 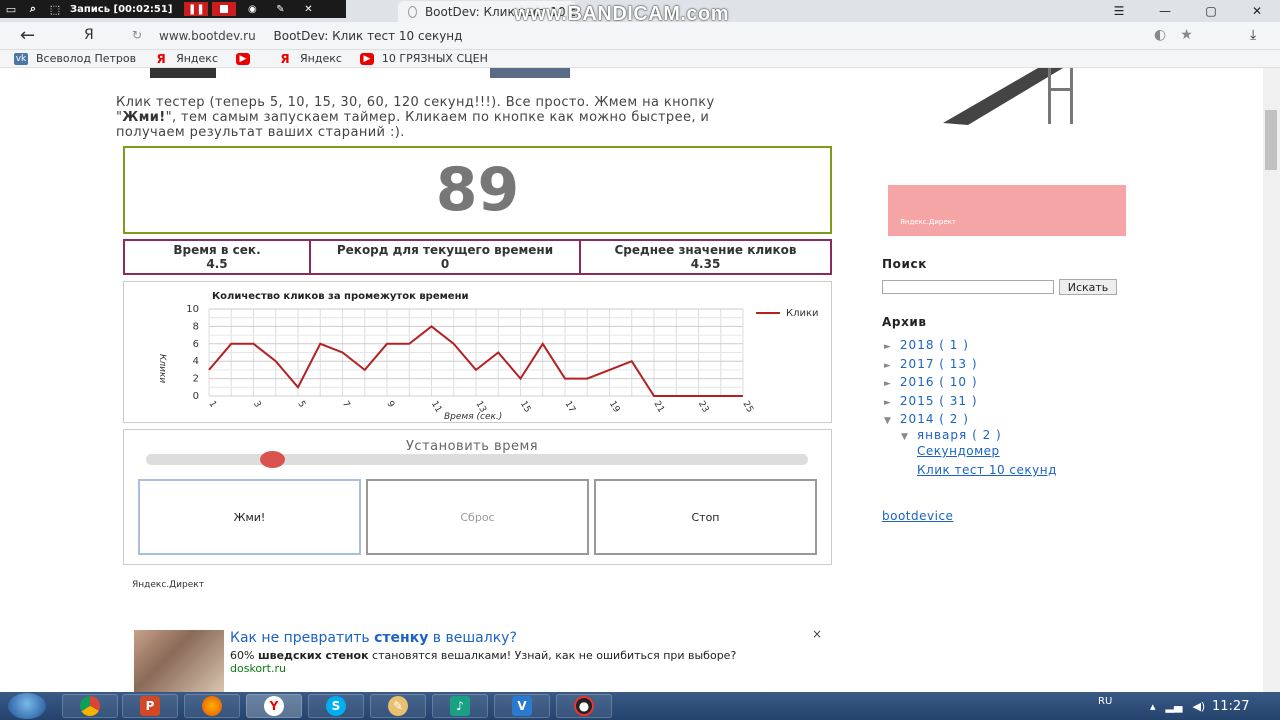 I want to click on presentation-icon: P, so click(x=150, y=706).